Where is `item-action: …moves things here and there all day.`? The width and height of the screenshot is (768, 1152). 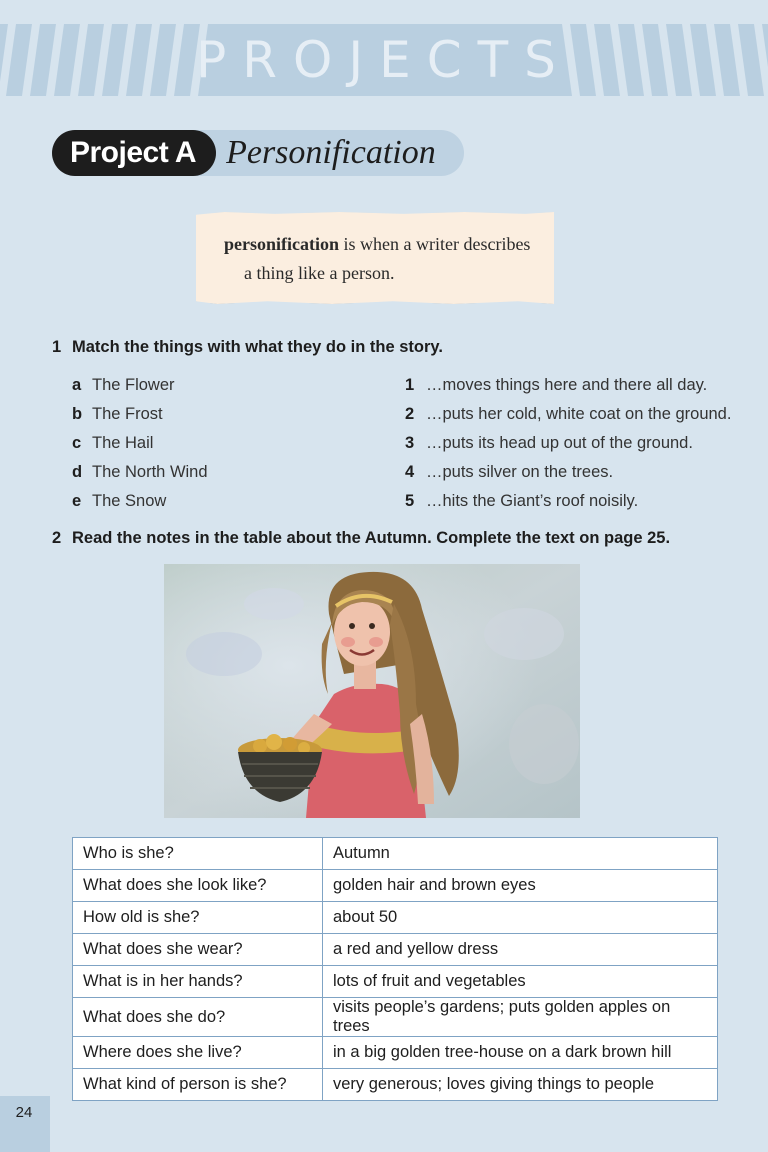
item-action: …moves things here and there all day. is located at coordinates (567, 385).